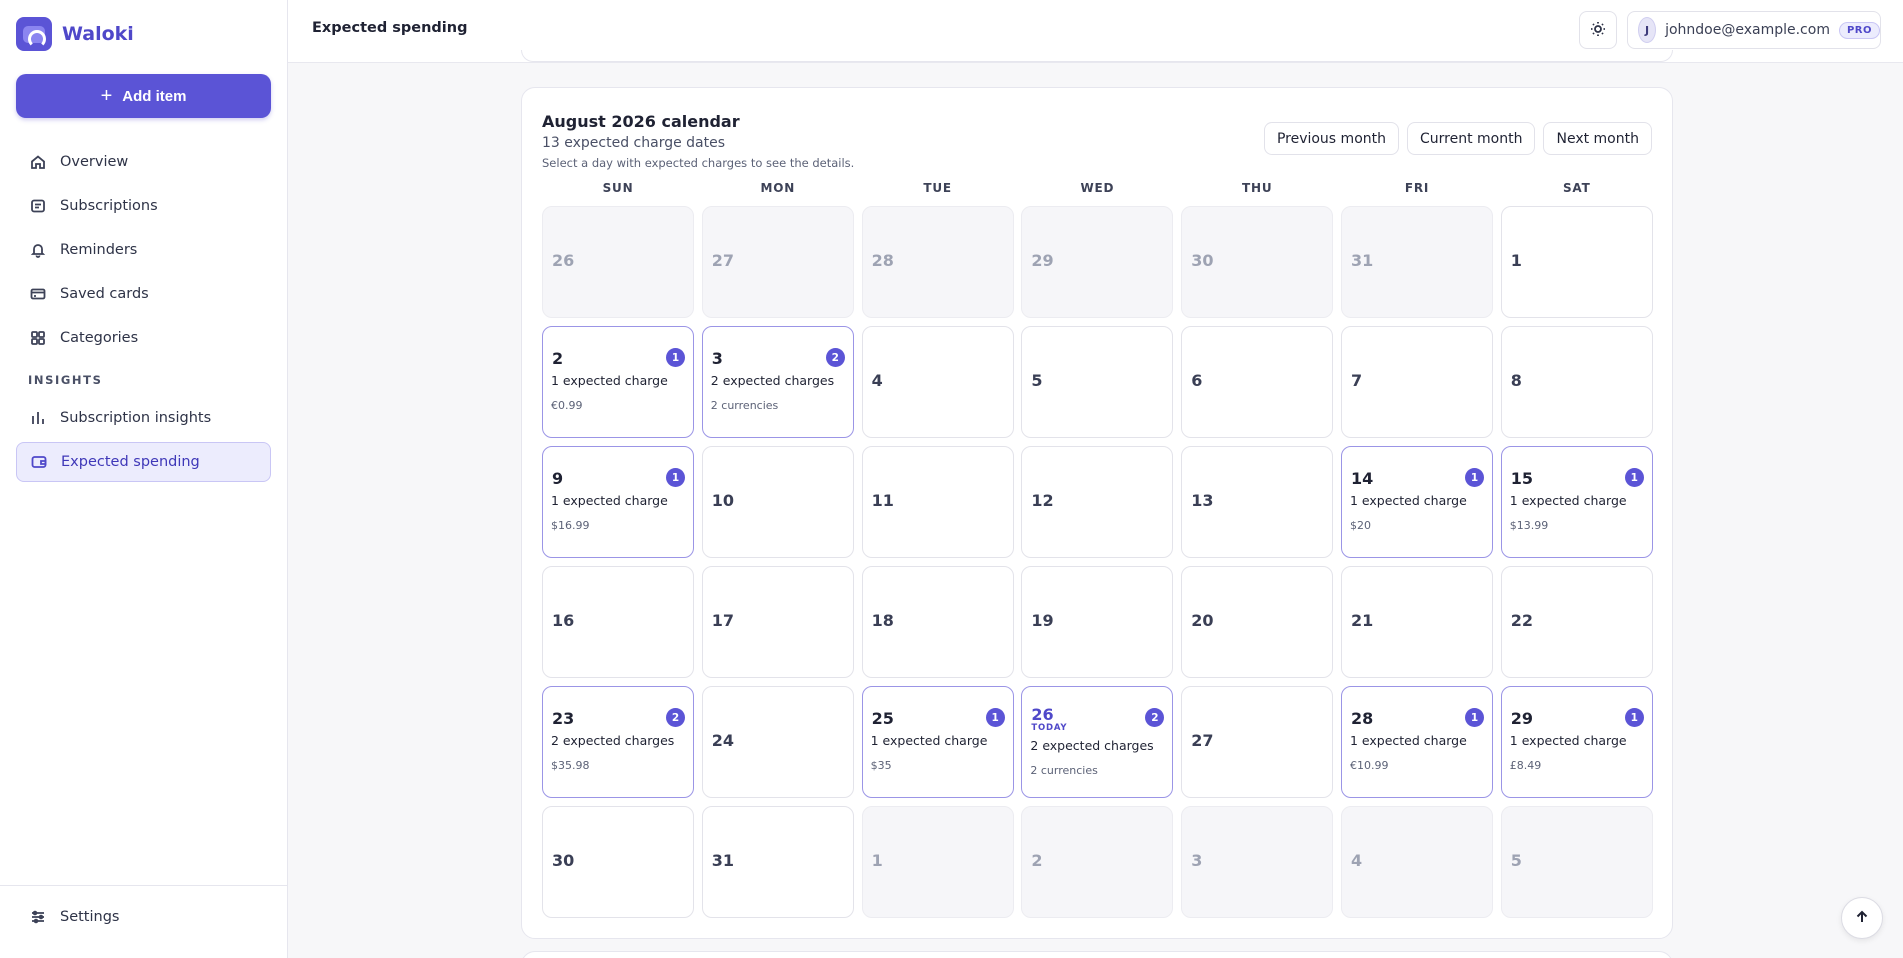 The width and height of the screenshot is (1903, 958). I want to click on calendar-day-outside: 26, so click(618, 262).